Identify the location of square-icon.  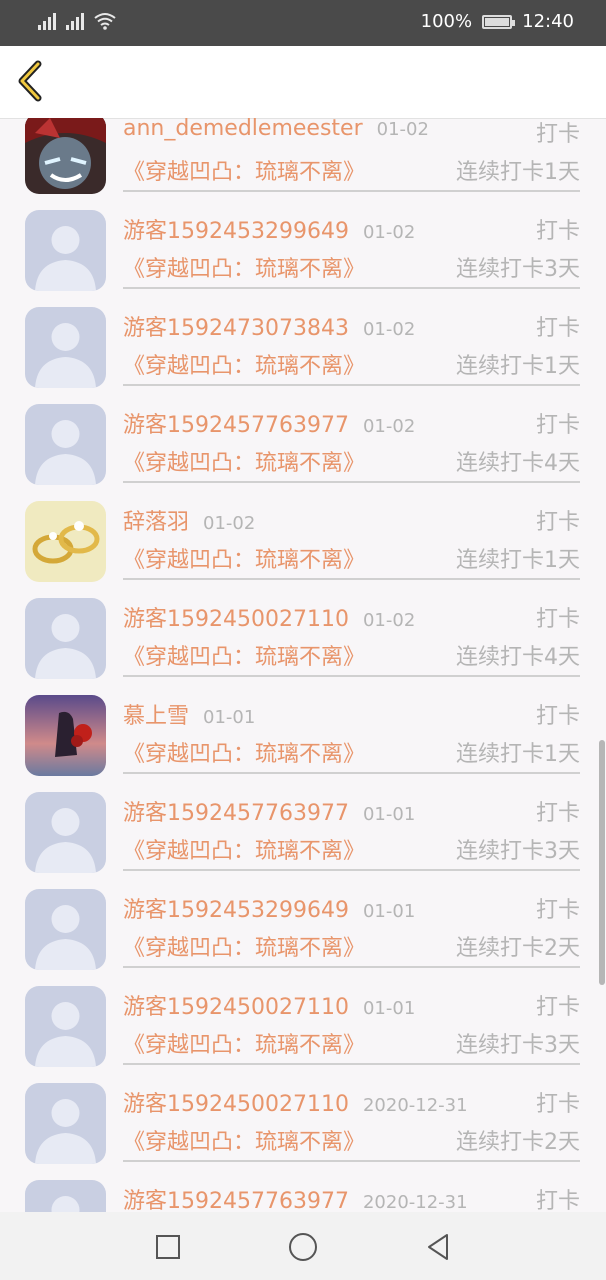
(168, 1247).